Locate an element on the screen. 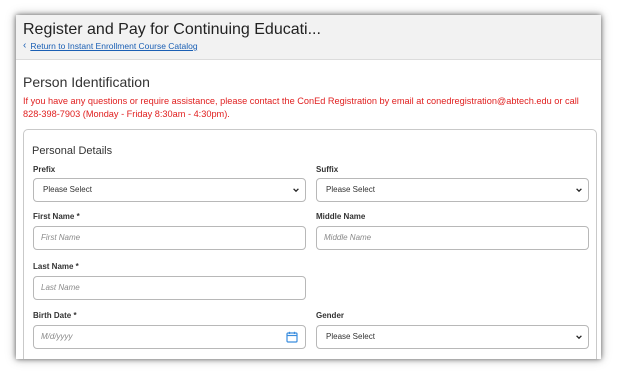 The image size is (621, 374). chevron-left-icon: ‹ is located at coordinates (25, 45).